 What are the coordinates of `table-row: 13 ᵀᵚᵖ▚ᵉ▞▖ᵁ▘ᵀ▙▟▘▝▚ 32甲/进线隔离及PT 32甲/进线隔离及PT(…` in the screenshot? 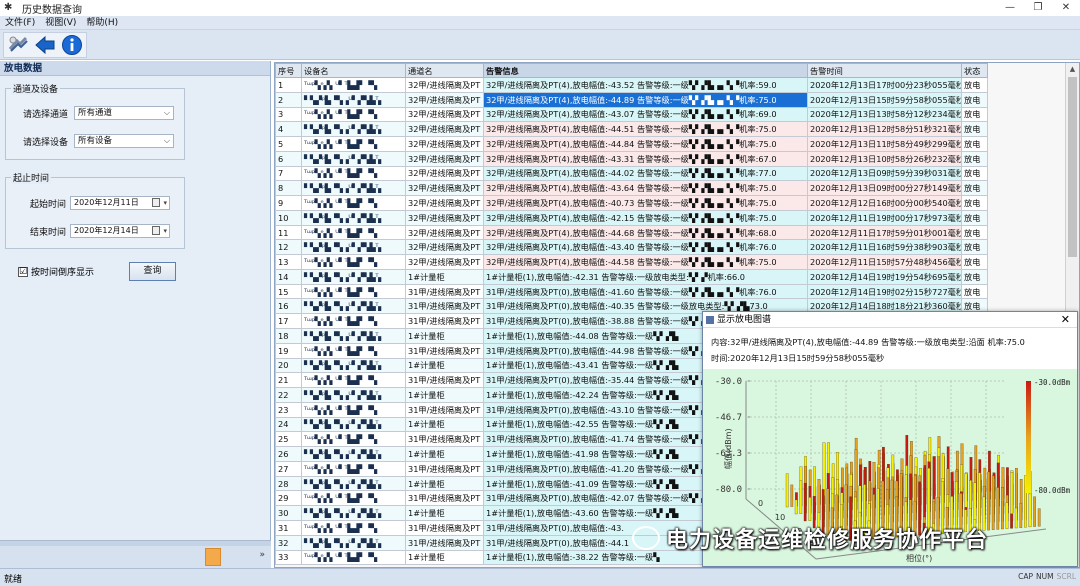 It's located at (631, 262).